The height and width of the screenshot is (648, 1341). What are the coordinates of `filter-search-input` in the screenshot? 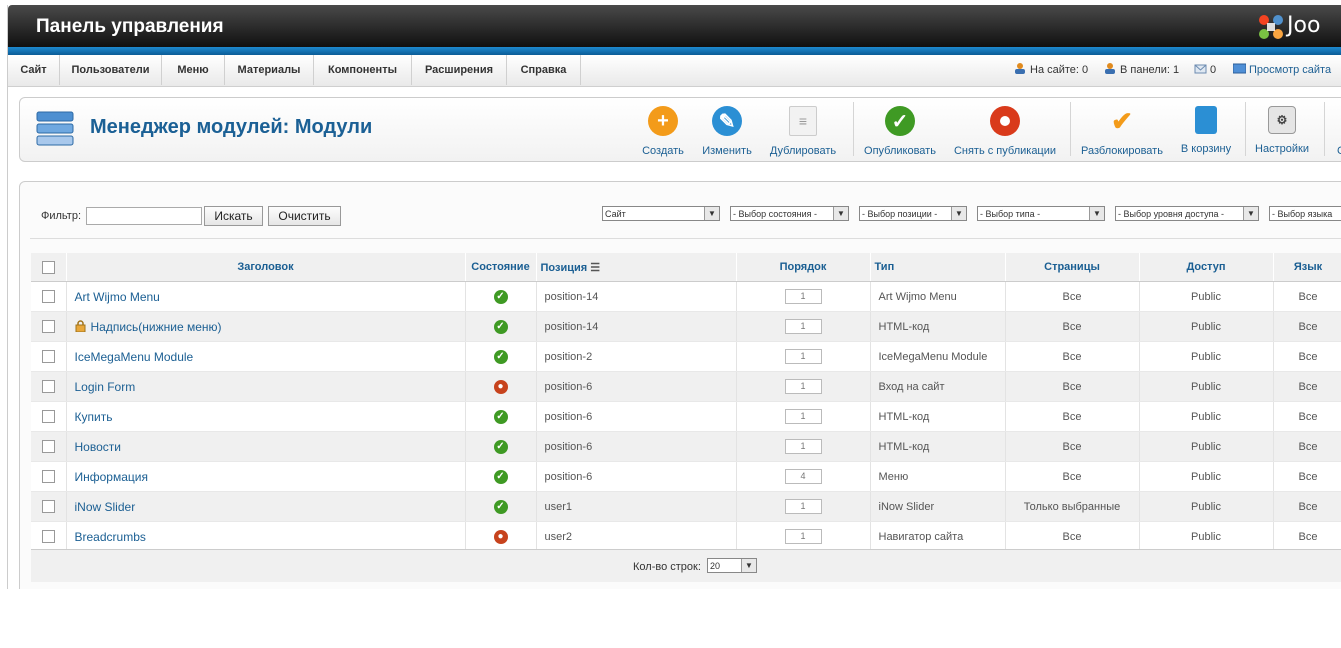 It's located at (144, 216).